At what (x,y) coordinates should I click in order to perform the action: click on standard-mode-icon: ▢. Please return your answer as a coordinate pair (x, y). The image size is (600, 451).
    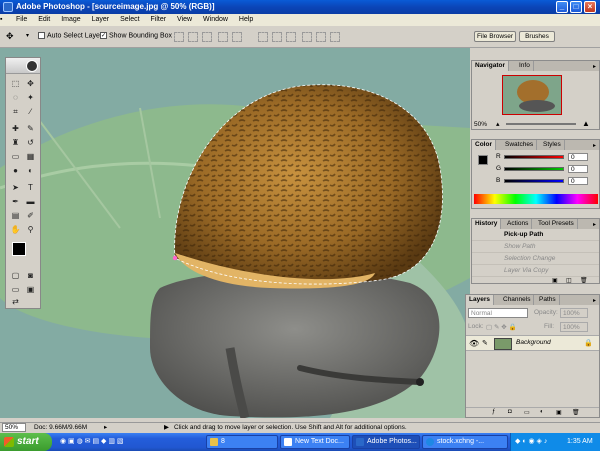
    Looking at the image, I should click on (15, 276).